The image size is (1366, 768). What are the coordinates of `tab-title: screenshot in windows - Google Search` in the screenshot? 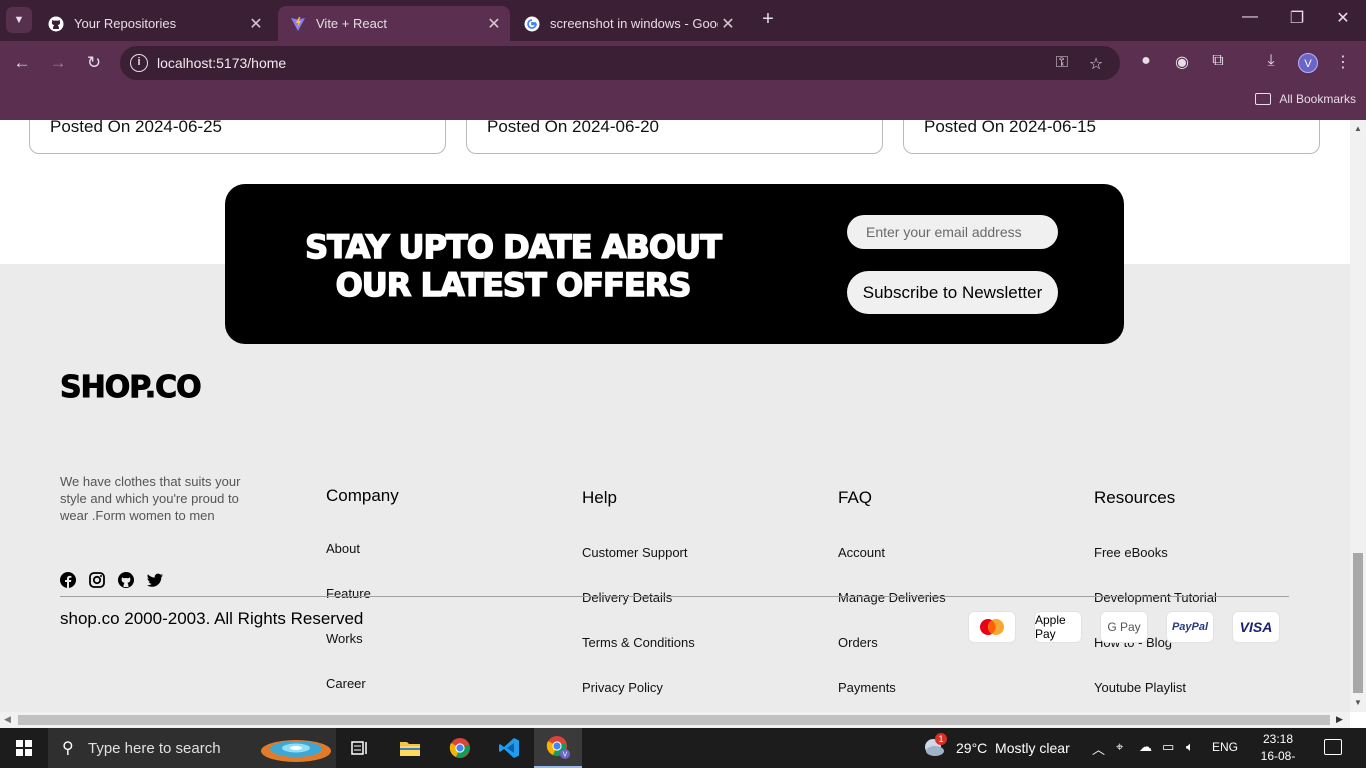 It's located at (634, 23).